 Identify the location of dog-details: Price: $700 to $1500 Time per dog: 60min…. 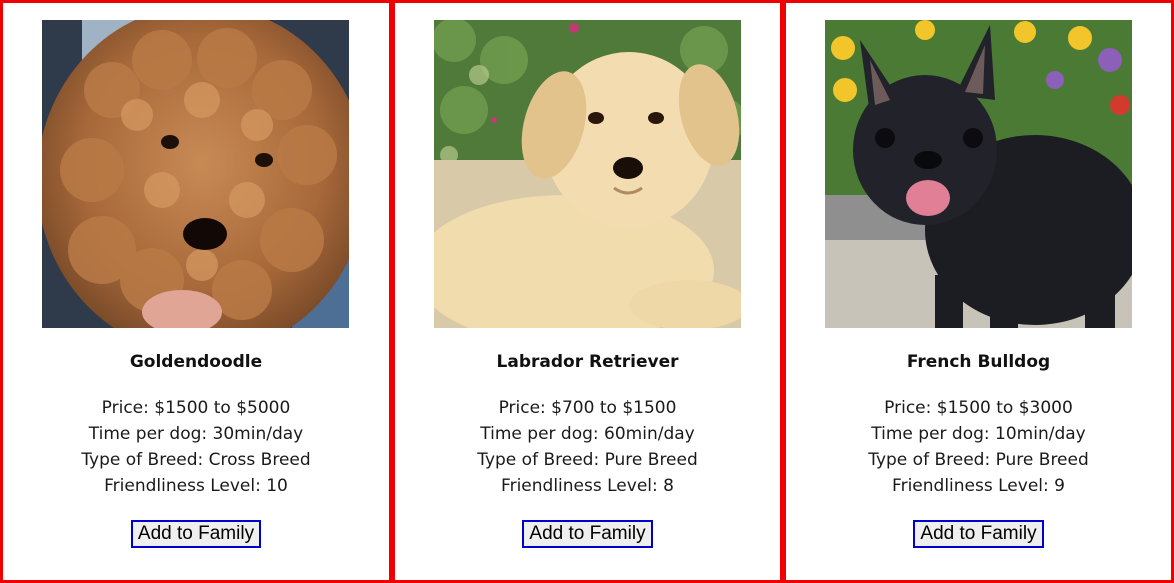
(587, 447).